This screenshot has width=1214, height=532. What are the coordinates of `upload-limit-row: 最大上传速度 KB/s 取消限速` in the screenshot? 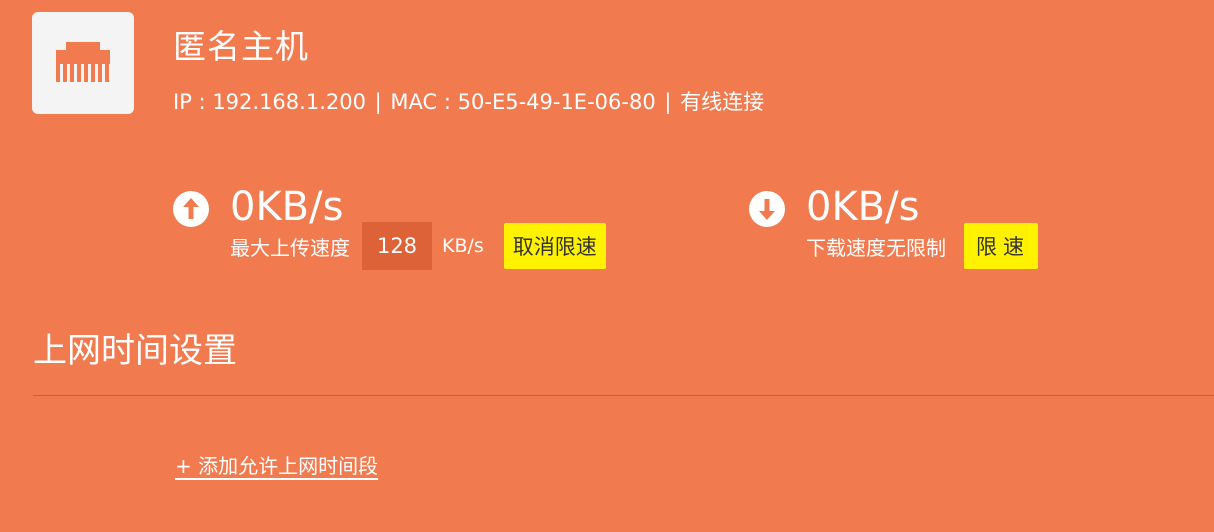 It's located at (418, 246).